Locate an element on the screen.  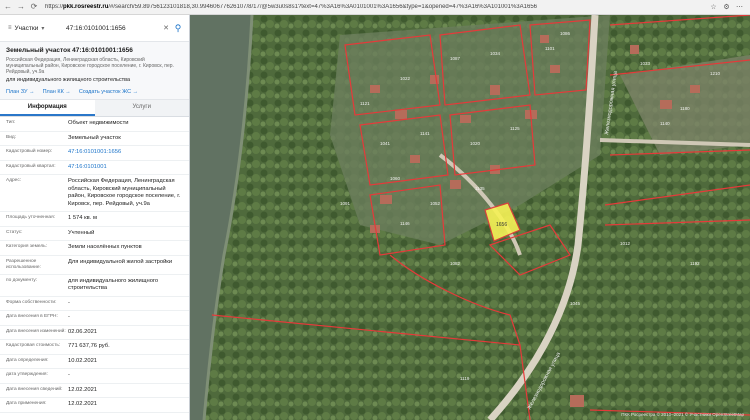
parcel-number-label: 1041 is located at coordinates (385, 143).